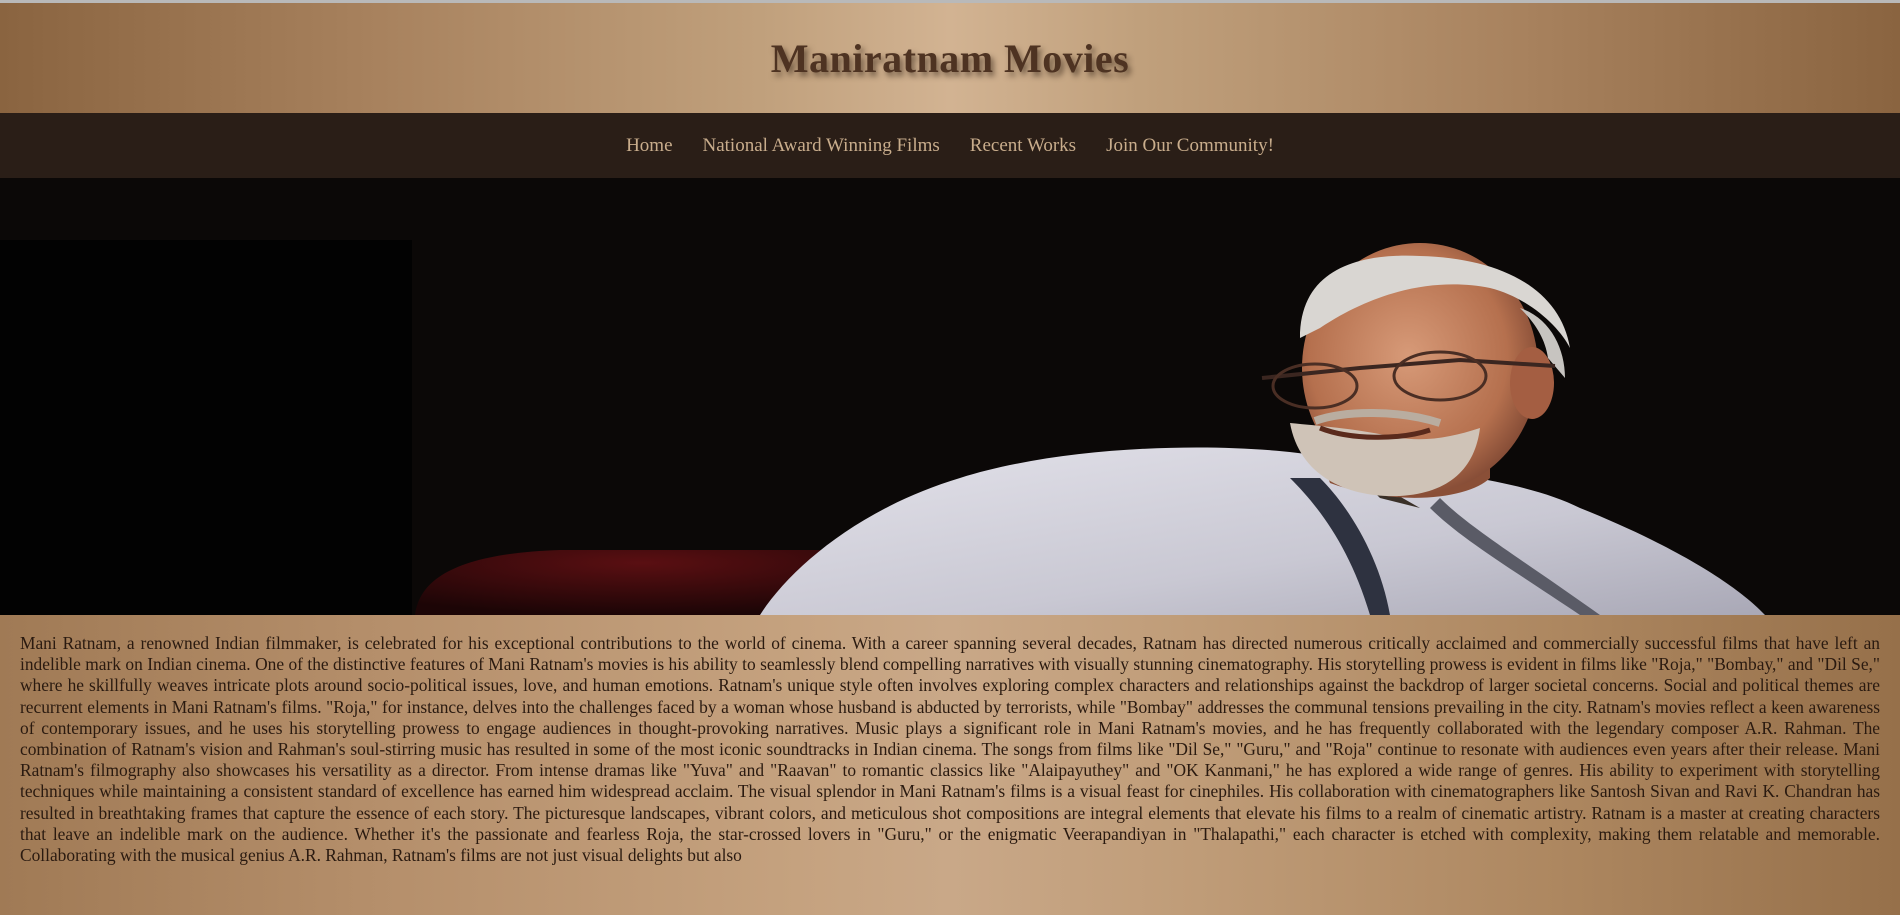 The image size is (1900, 915). I want to click on nav-national-award-films-link: National Award Winning Films, so click(821, 146).